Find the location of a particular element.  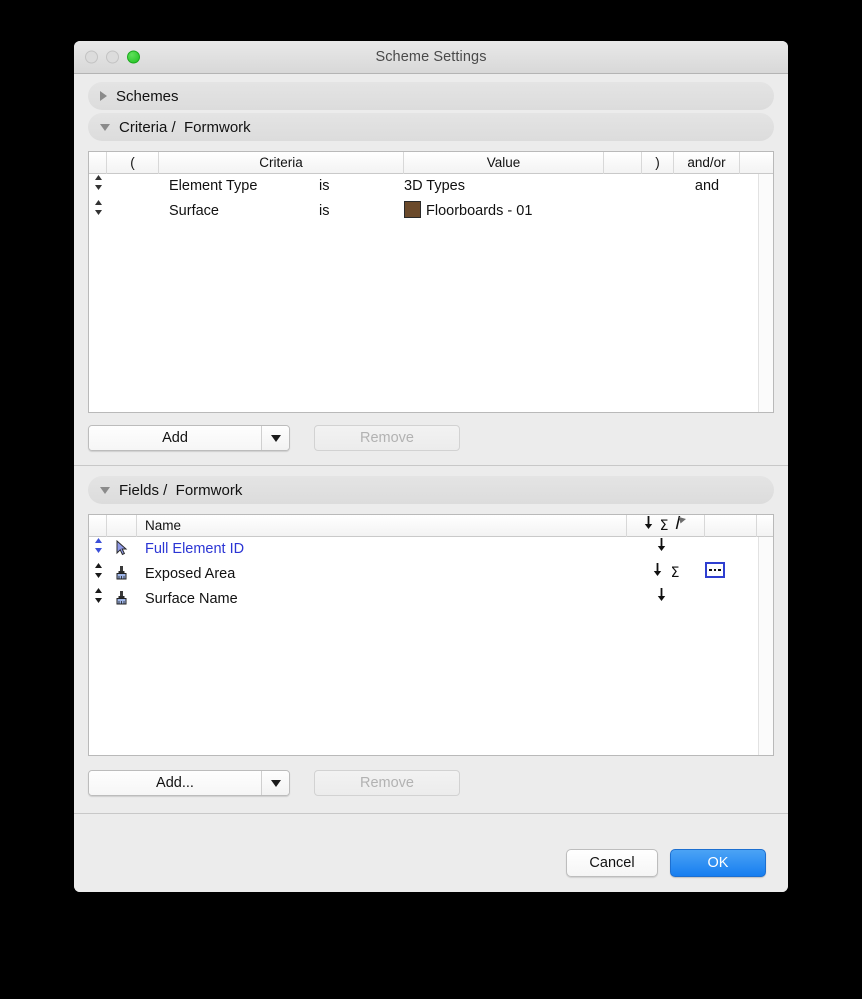

fields-row-name: Exposed Area is located at coordinates (382, 574).